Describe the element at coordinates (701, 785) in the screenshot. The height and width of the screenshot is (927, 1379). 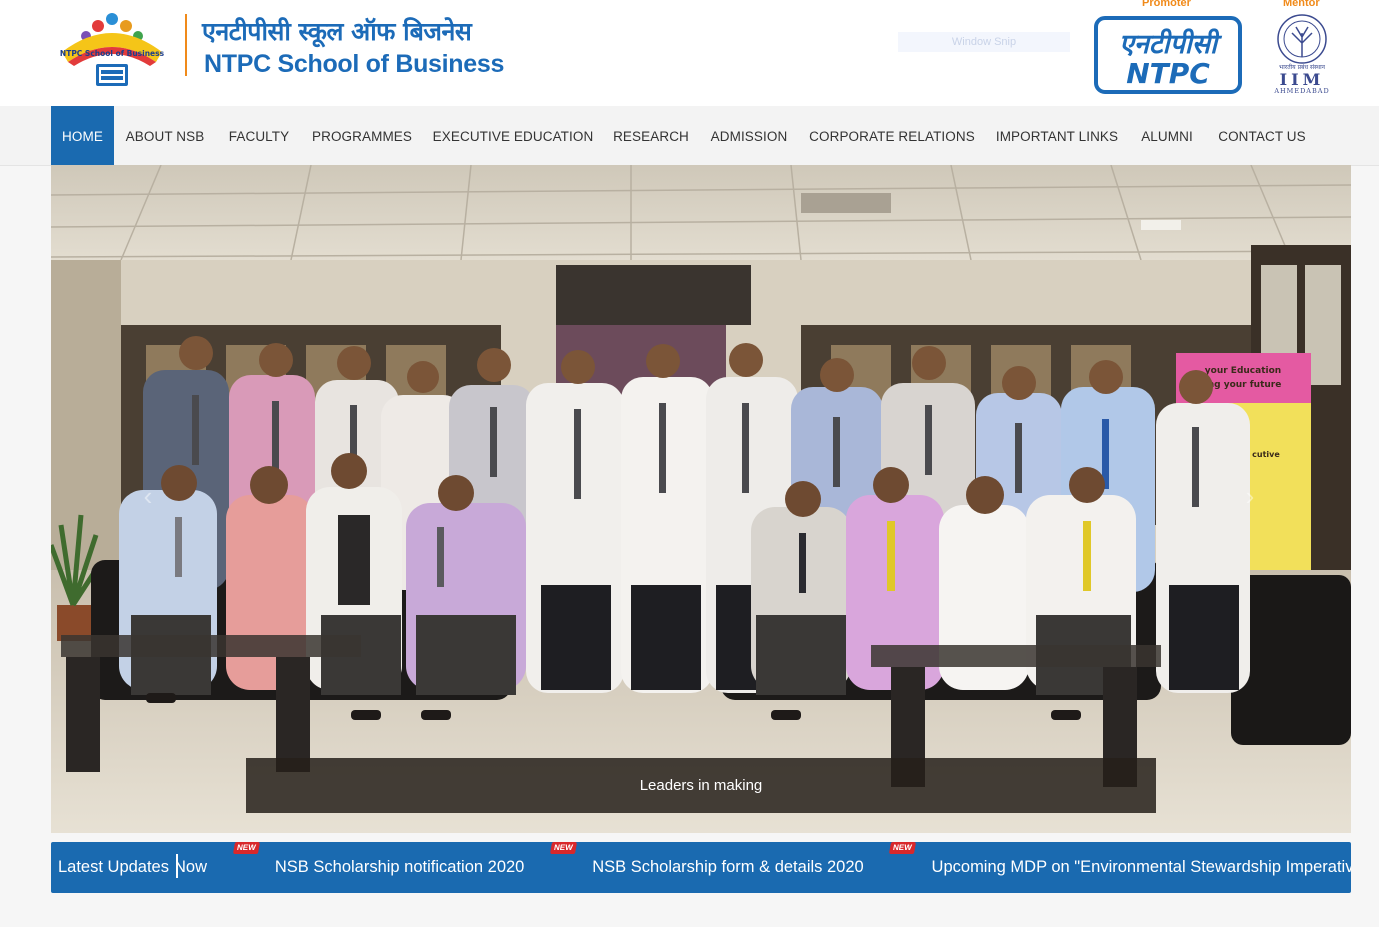
I see `slider-caption: Leaders in making` at that location.